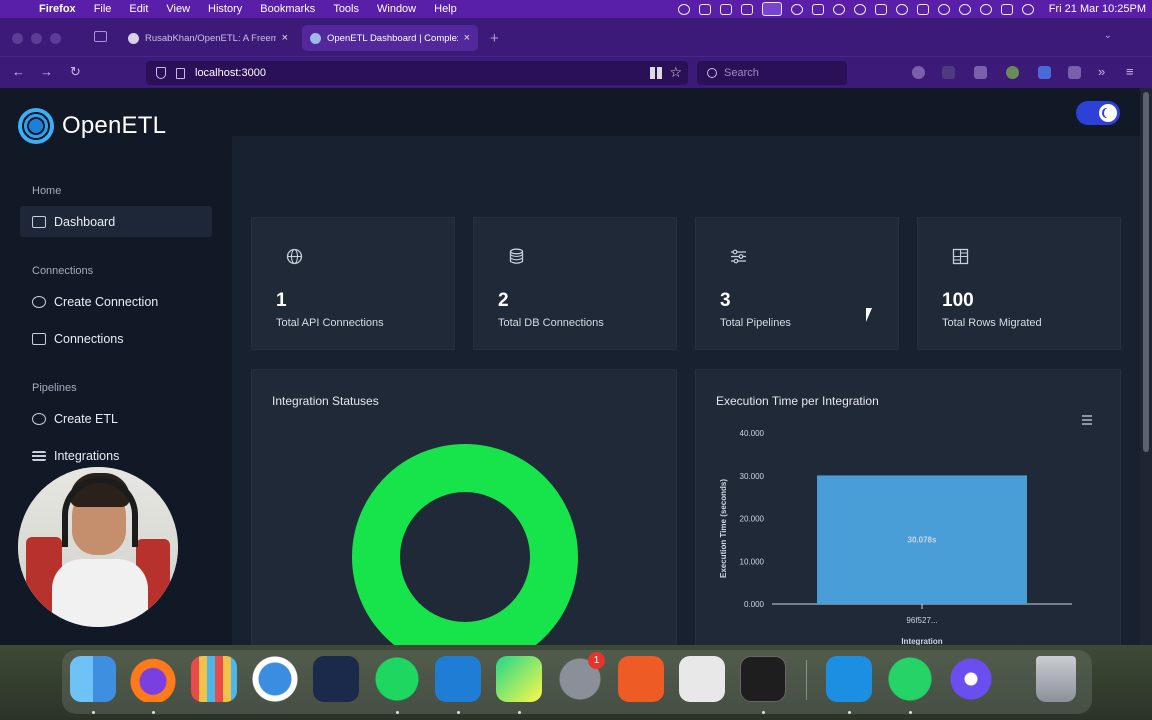  I want to click on zoom-window-button, so click(55, 38).